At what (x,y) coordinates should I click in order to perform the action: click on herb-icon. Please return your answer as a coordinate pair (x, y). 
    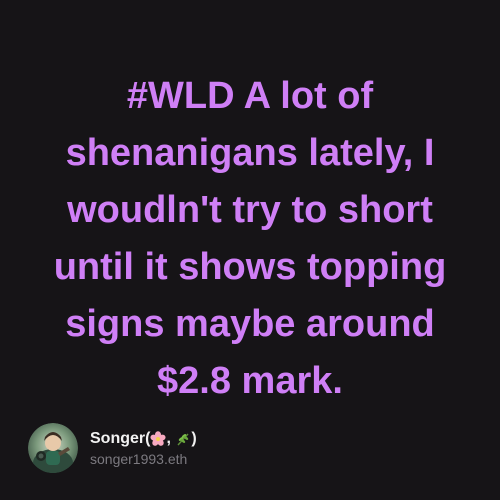
    Looking at the image, I should click on (183, 439).